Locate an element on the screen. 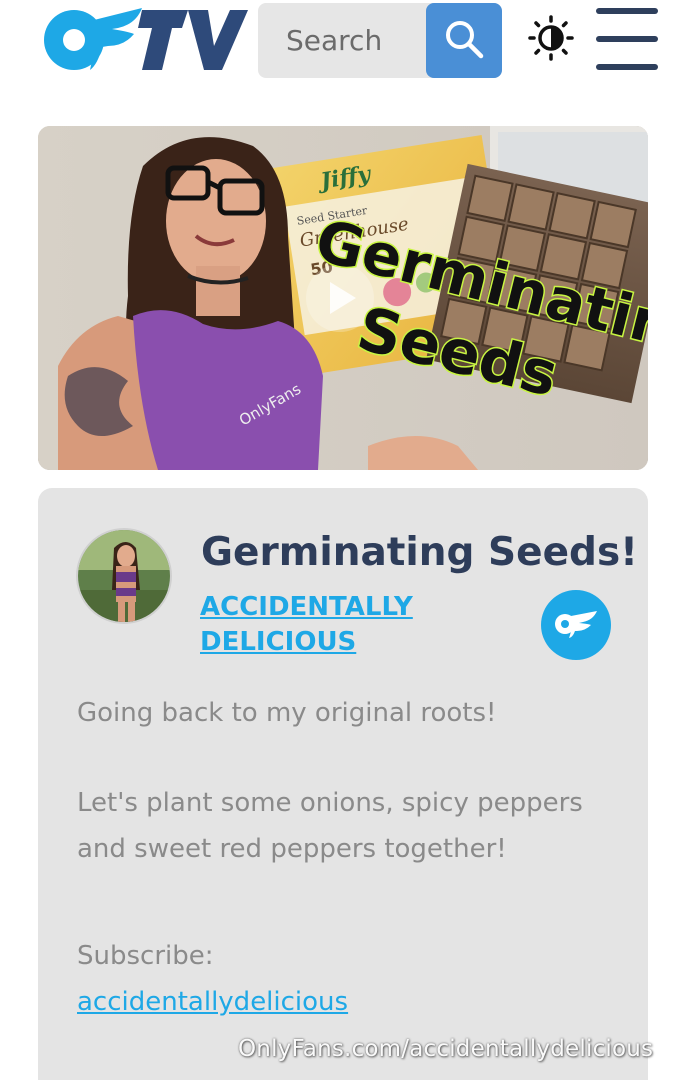 The image size is (686, 1080). onlyfans-profile-button is located at coordinates (576, 625).